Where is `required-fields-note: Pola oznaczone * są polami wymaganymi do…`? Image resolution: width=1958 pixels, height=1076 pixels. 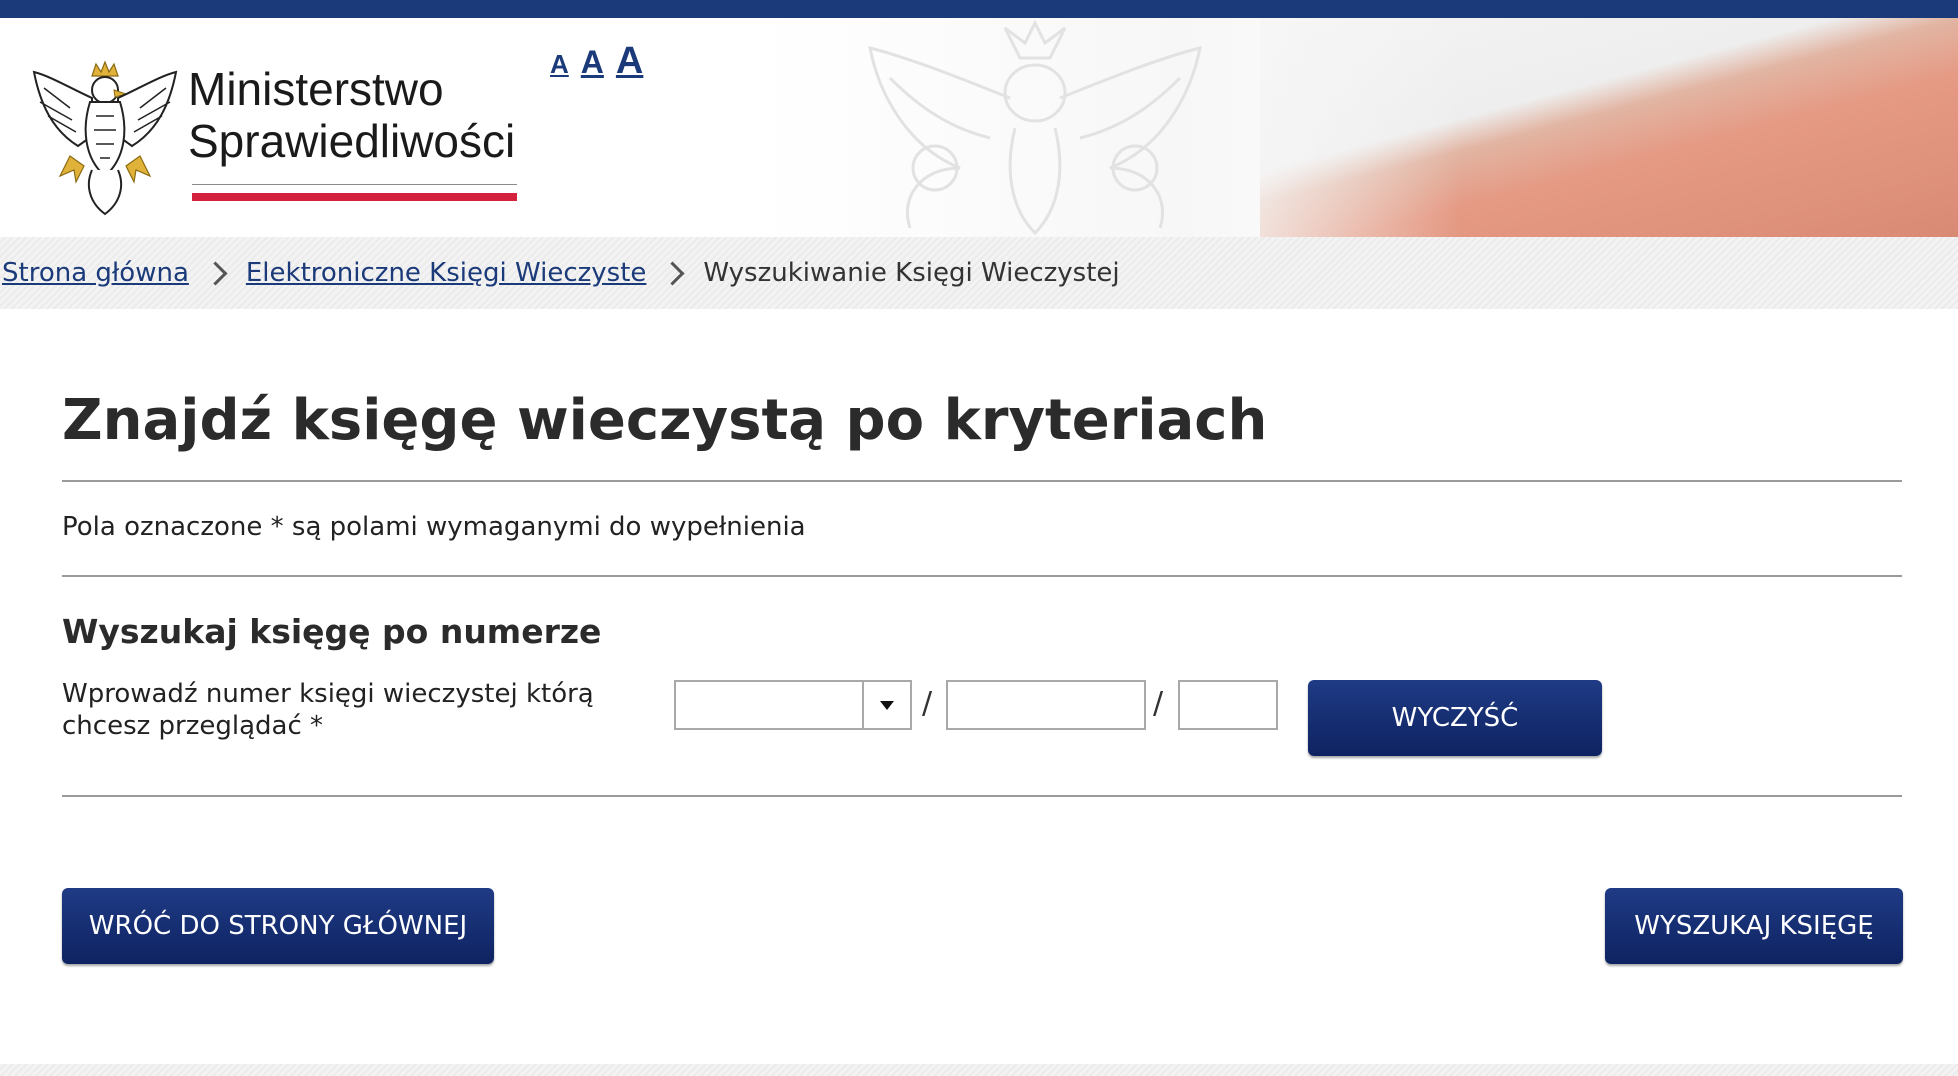 required-fields-note: Pola oznaczone * są polami wymaganymi do… is located at coordinates (434, 527).